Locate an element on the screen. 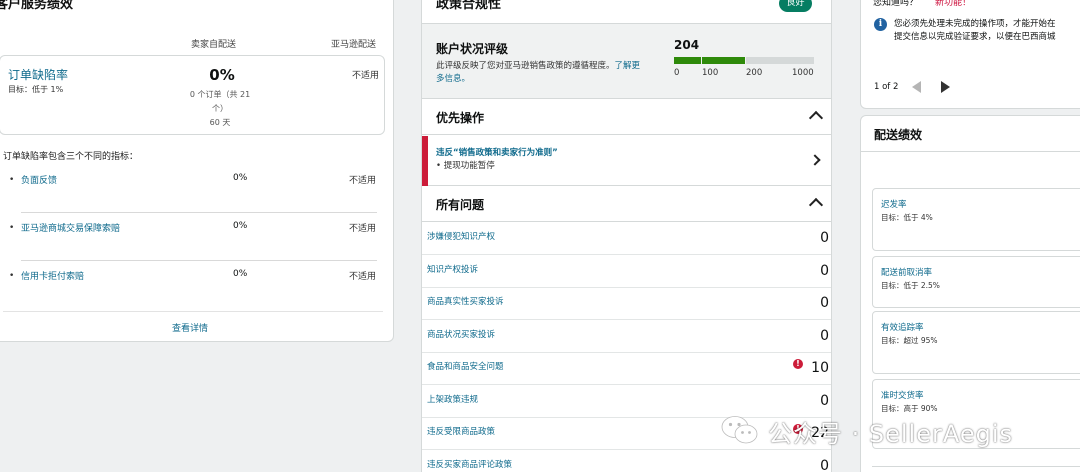 The width and height of the screenshot is (1080, 472). order-defect-rate-detail: 0 个订单（共 21 个） 60 天 is located at coordinates (220, 109).